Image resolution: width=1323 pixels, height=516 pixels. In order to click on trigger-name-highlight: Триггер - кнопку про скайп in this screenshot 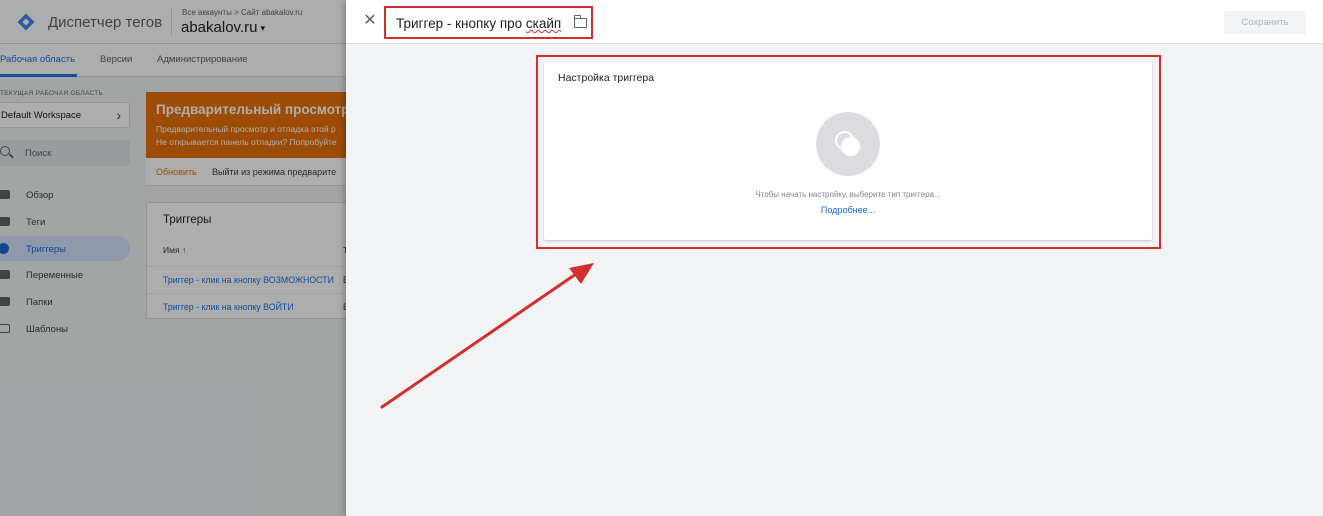, I will do `click(488, 22)`.